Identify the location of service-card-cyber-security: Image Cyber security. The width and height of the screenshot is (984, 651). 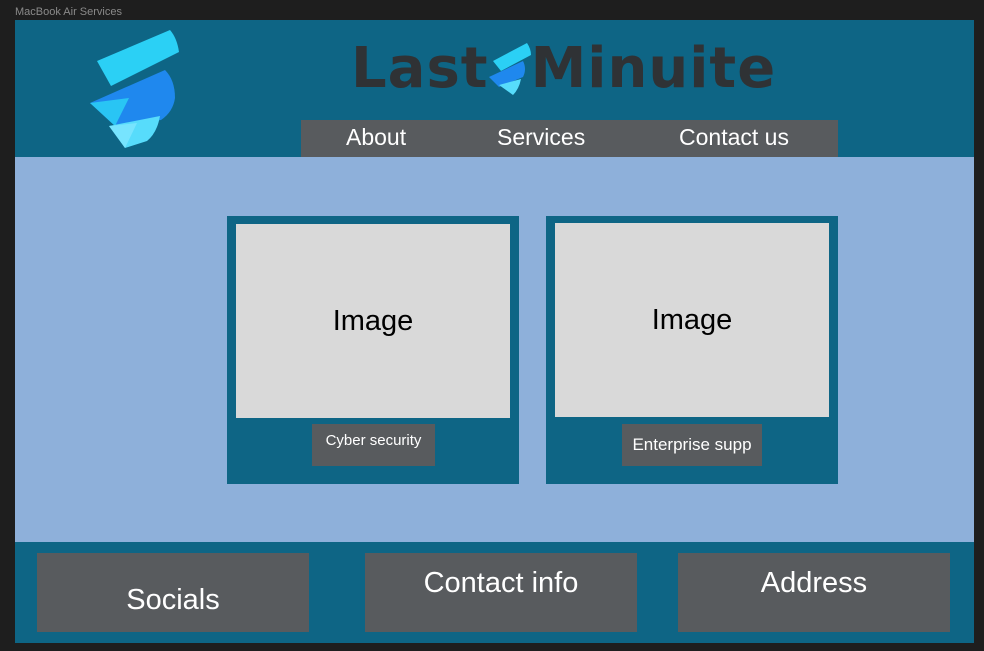
(373, 350).